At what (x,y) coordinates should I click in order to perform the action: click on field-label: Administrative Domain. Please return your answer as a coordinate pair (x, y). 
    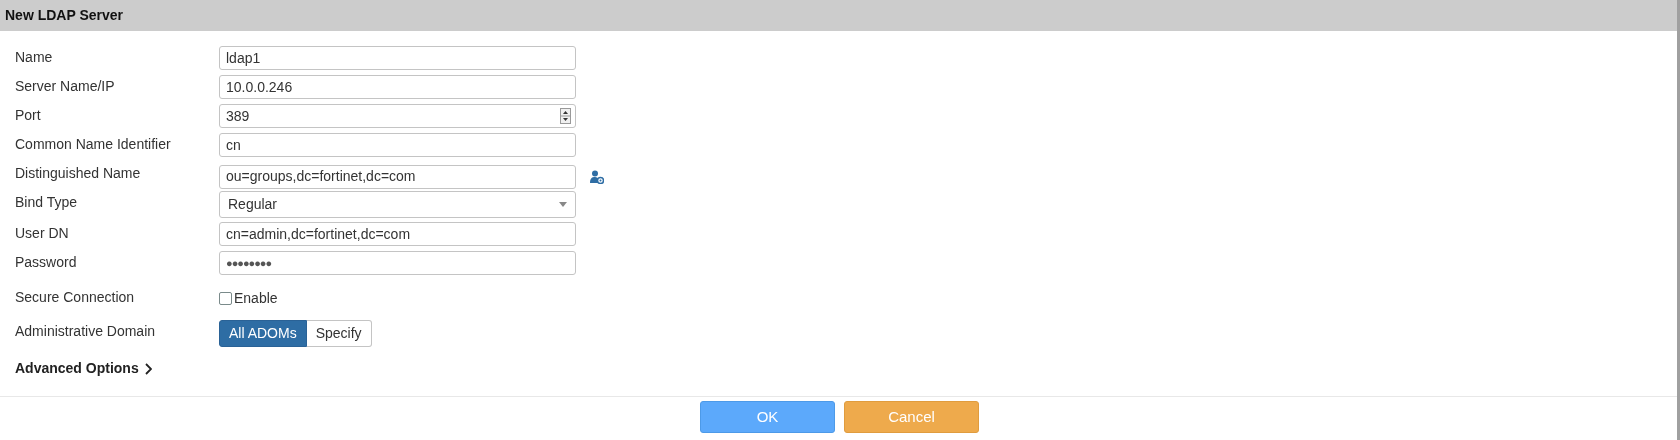
    Looking at the image, I should click on (86, 331).